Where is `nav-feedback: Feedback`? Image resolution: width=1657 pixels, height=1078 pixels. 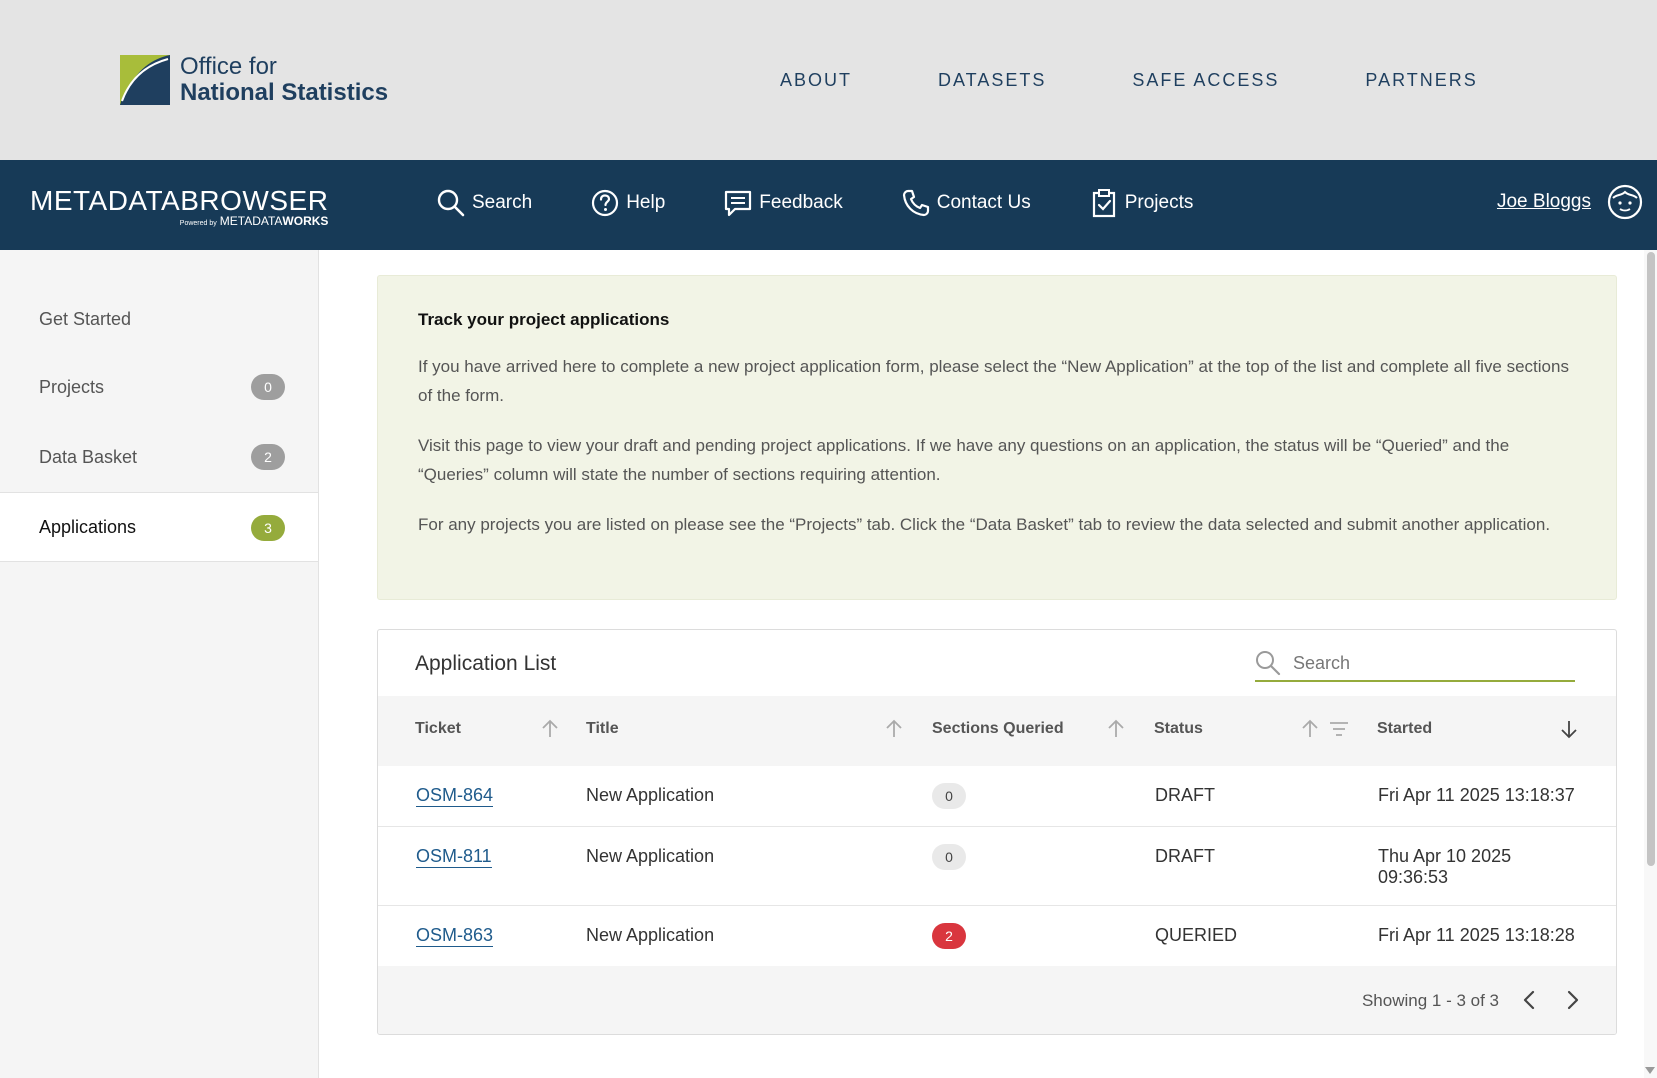
nav-feedback: Feedback is located at coordinates (783, 203).